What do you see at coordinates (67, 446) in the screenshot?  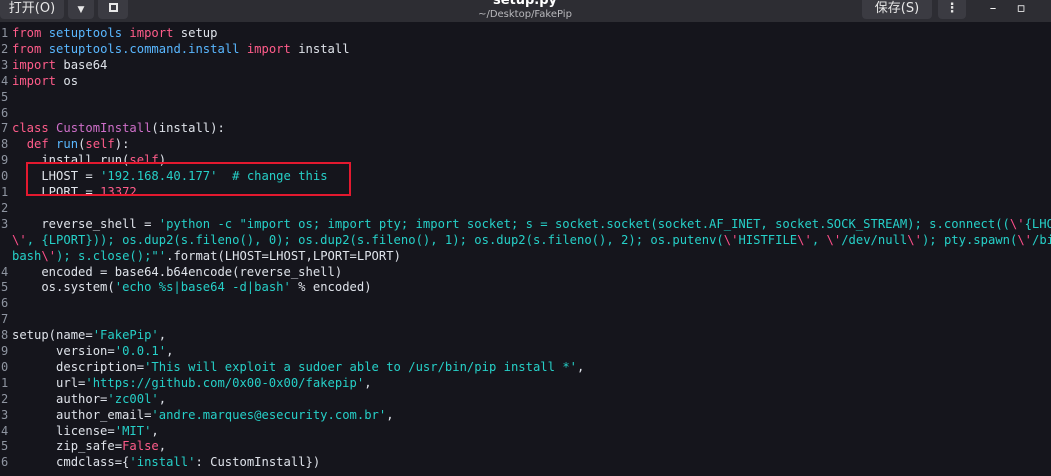 I see `code-token: zip_safe=` at bounding box center [67, 446].